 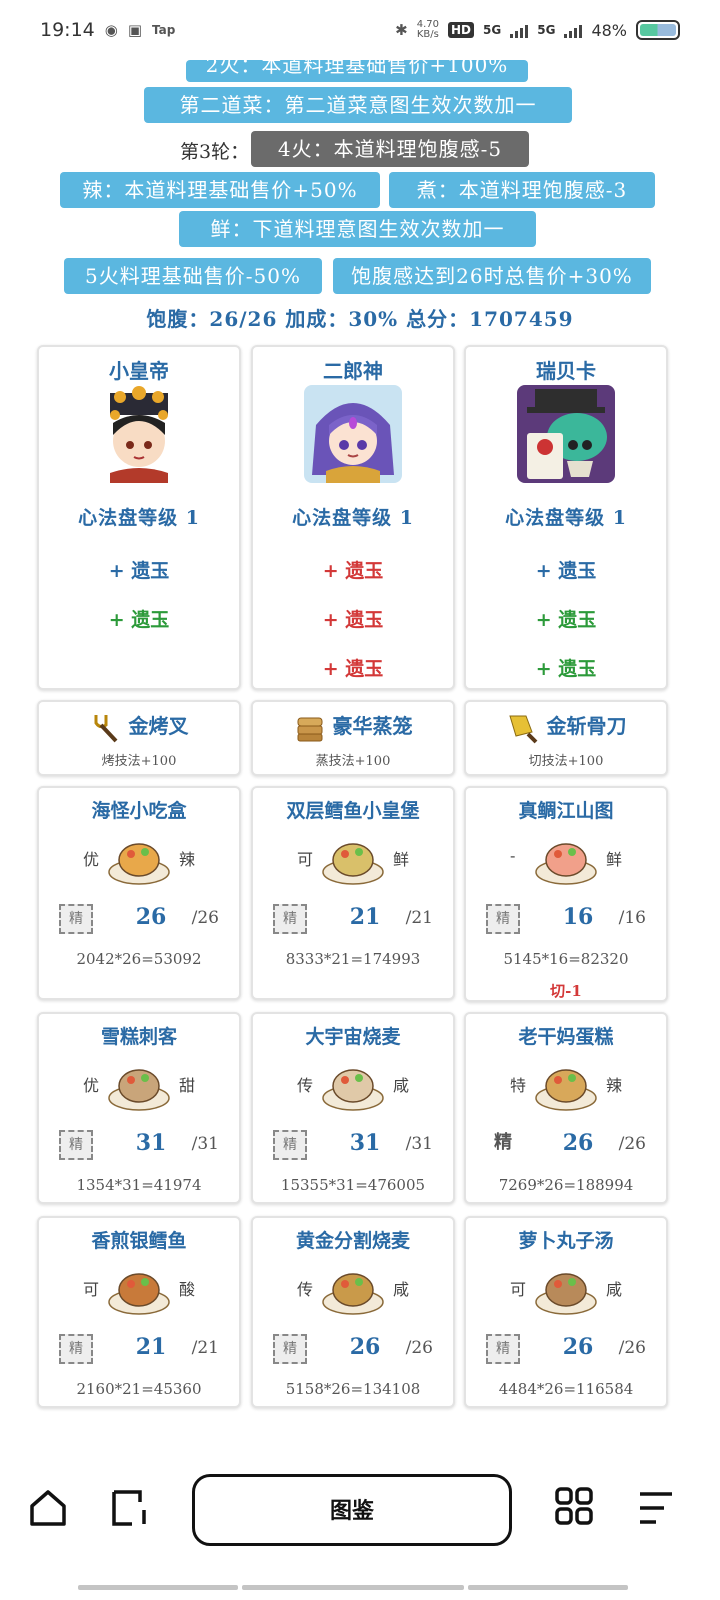 What do you see at coordinates (353, 1185) in the screenshot?
I see `dish-formula: 15355*31=476005` at bounding box center [353, 1185].